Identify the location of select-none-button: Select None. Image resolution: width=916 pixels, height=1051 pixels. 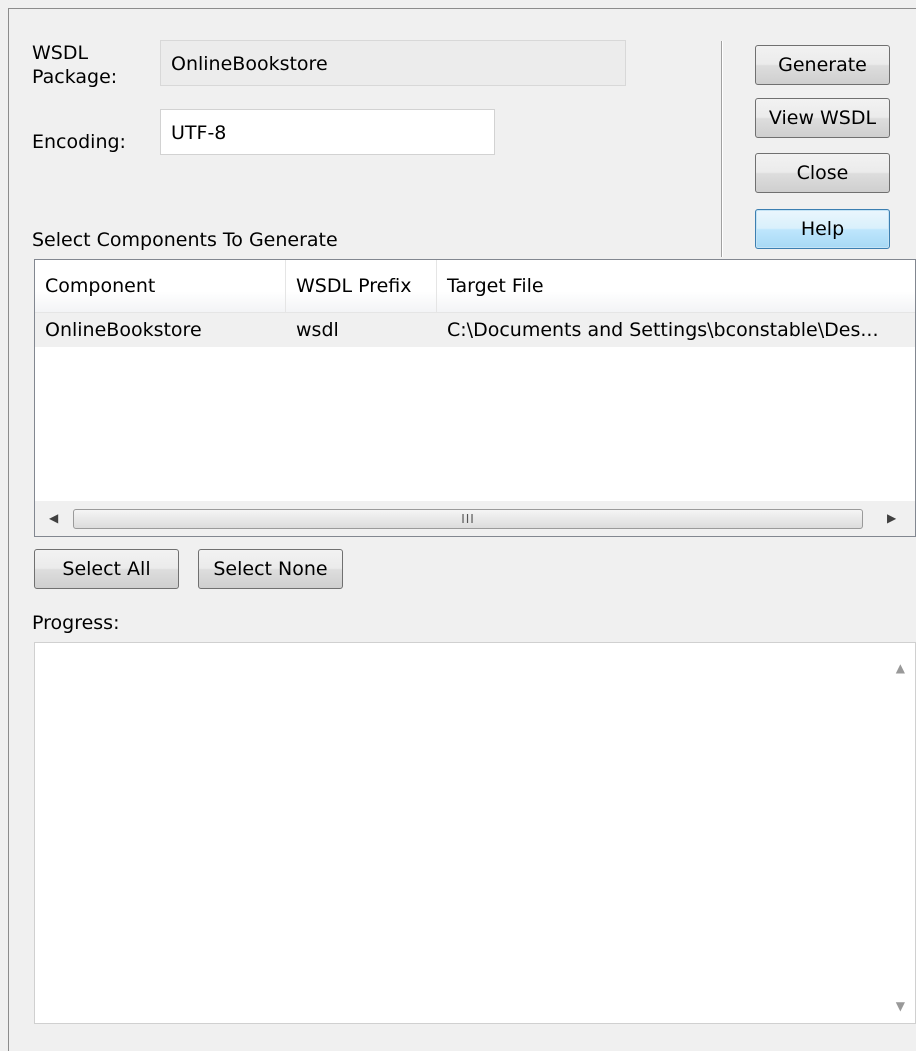
(270, 569).